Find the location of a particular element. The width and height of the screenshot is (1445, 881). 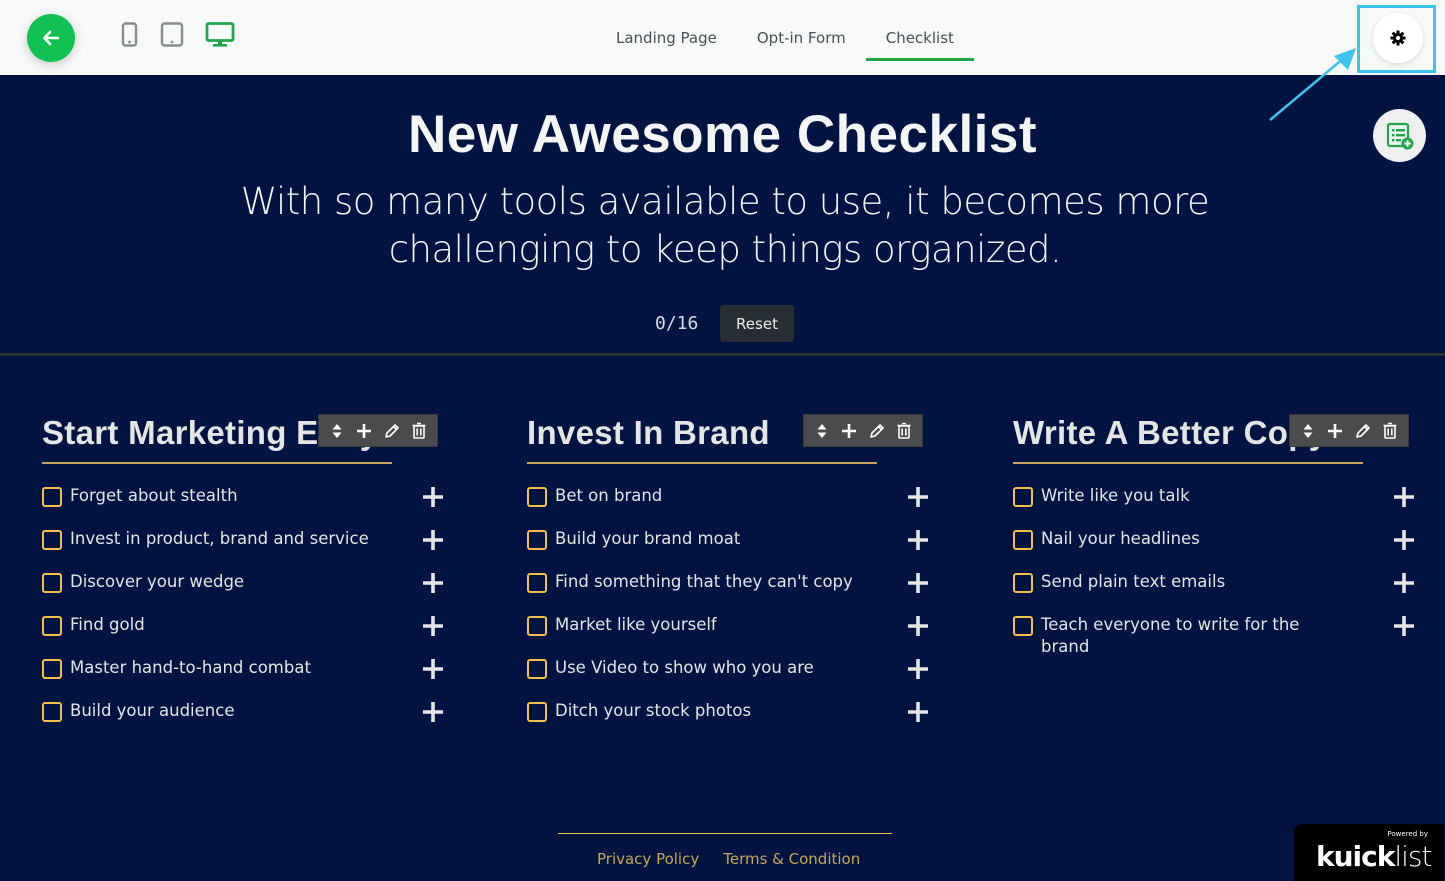

footer-divider is located at coordinates (725, 833).